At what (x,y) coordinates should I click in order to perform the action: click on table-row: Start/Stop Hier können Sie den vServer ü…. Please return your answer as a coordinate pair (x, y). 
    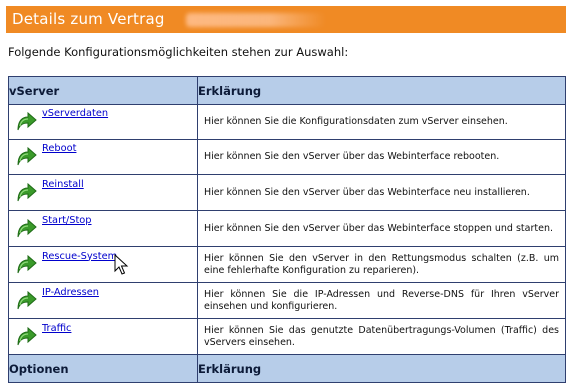
    Looking at the image, I should click on (287, 228).